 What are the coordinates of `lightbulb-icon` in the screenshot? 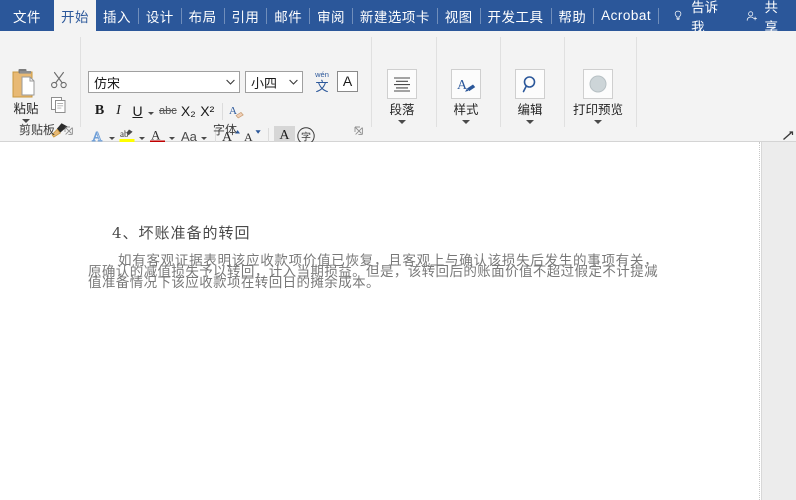 It's located at (678, 15).